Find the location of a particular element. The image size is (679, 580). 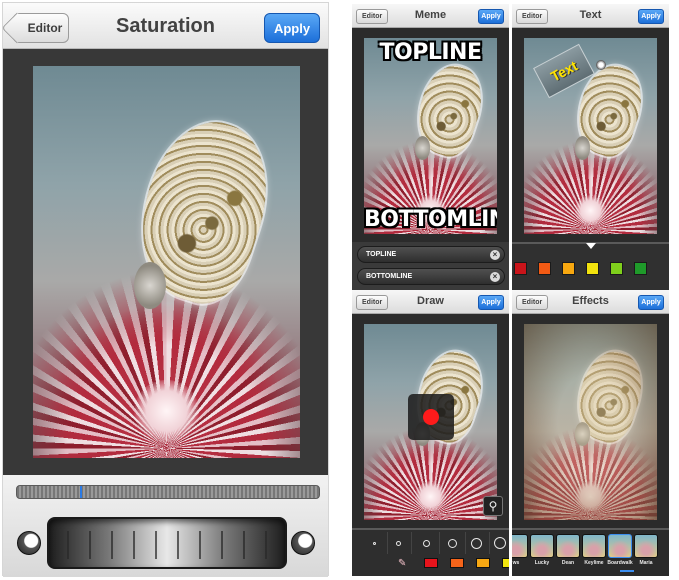

bottom-text-input: BOTTOMLINE × is located at coordinates (431, 276).